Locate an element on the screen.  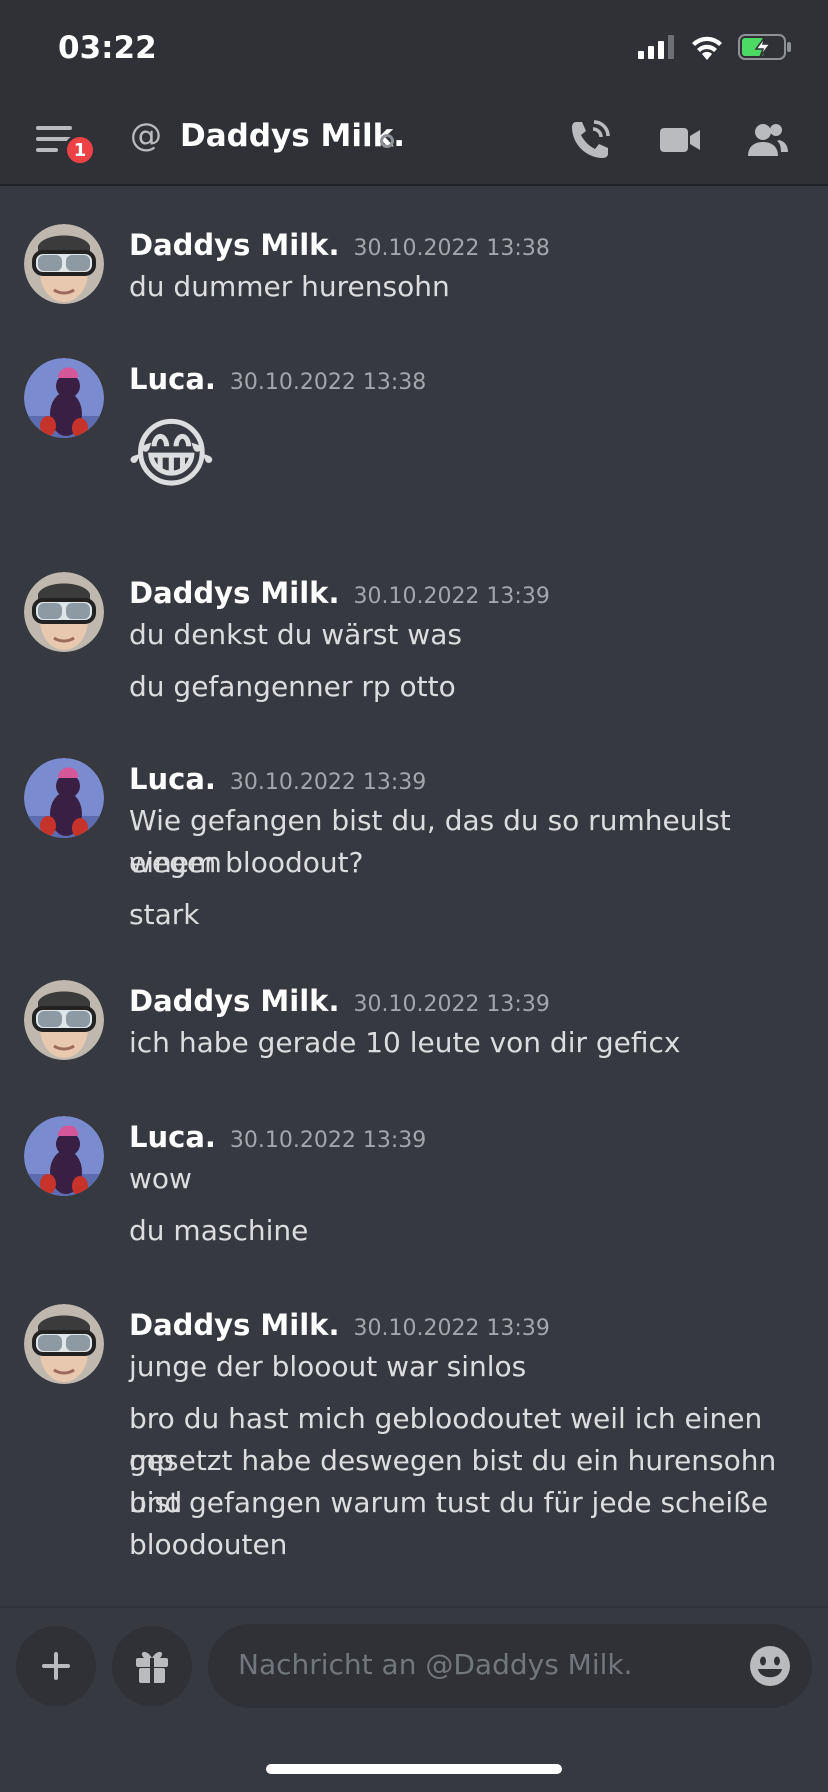
message-input: Nachricht an @Daddys Milk. is located at coordinates (510, 1666).